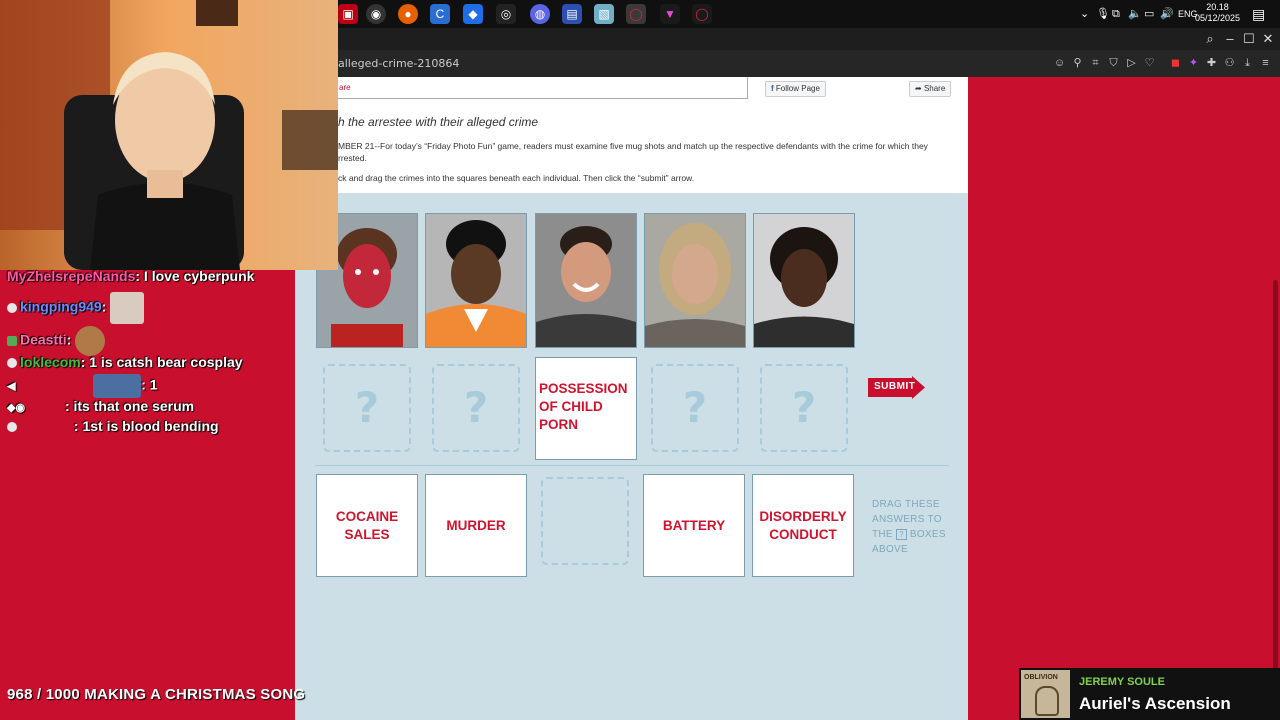 The height and width of the screenshot is (720, 1280). What do you see at coordinates (539, 88) in the screenshot?
I see `share-bar: are` at bounding box center [539, 88].